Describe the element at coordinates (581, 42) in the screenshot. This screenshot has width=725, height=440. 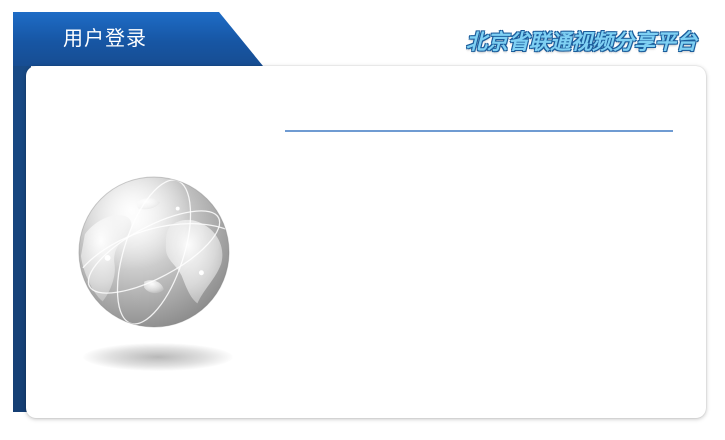
I see `brand-title: 北京省联通视频分享平台` at that location.